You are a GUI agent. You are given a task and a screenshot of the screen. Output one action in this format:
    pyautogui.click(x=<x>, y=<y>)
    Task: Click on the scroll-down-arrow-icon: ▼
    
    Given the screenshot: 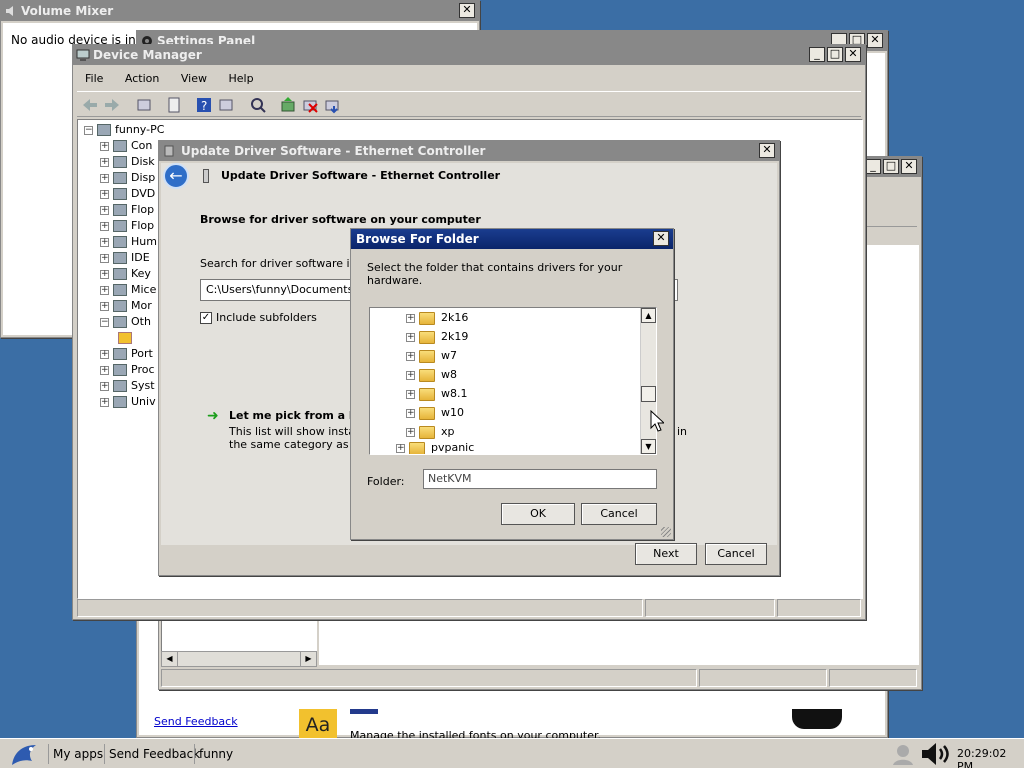 What is the action you would take?
    pyautogui.click(x=648, y=446)
    